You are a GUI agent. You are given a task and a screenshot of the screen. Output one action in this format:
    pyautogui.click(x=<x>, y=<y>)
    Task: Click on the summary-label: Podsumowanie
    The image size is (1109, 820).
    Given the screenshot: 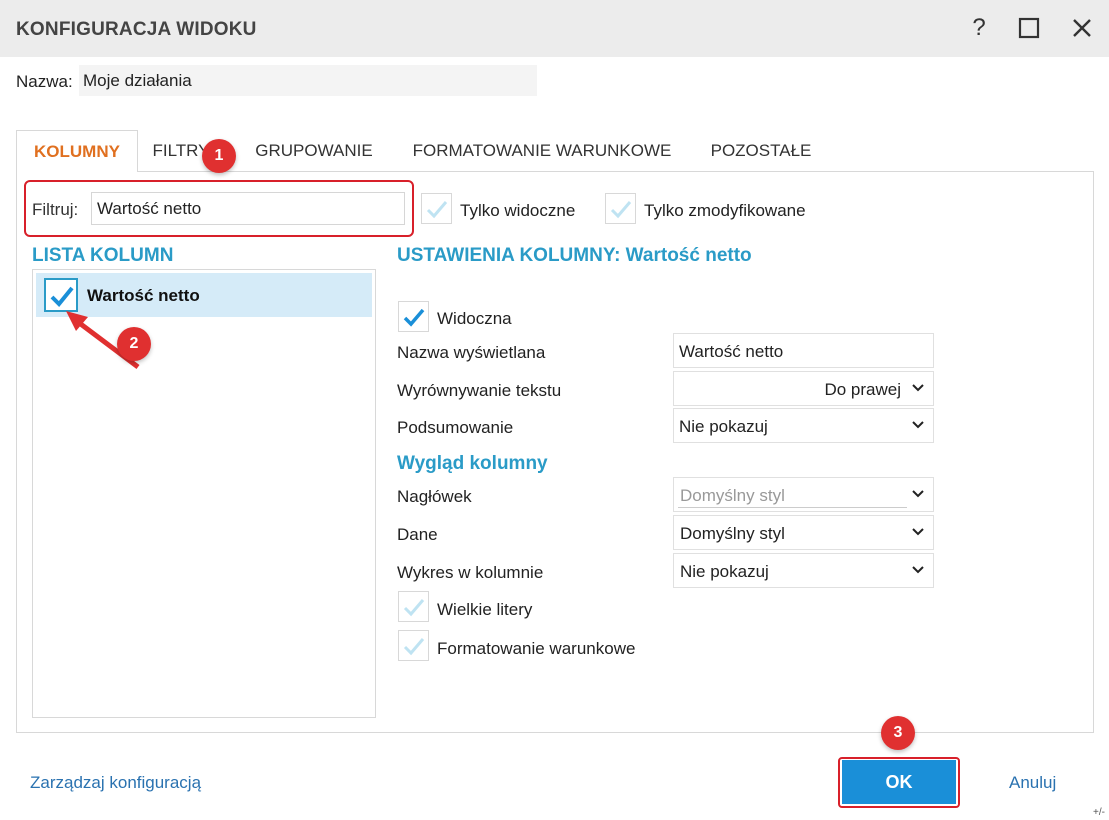 What is the action you would take?
    pyautogui.click(x=455, y=427)
    